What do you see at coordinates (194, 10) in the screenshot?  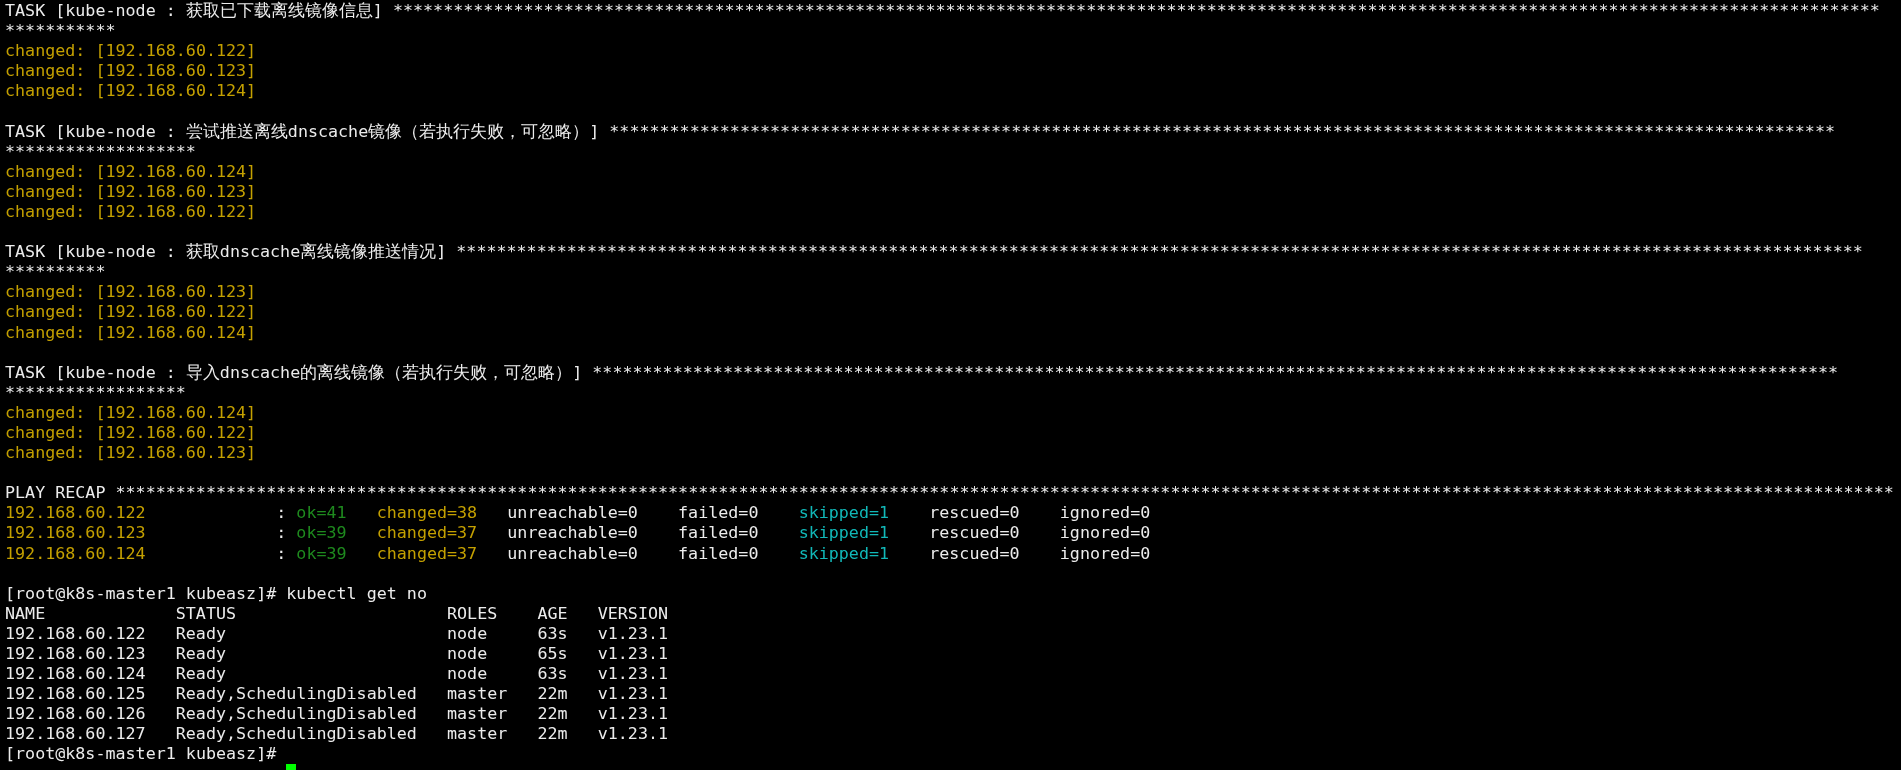 I see `task-title: TASK [kube-node : 获取已下载离线镜像信息]` at bounding box center [194, 10].